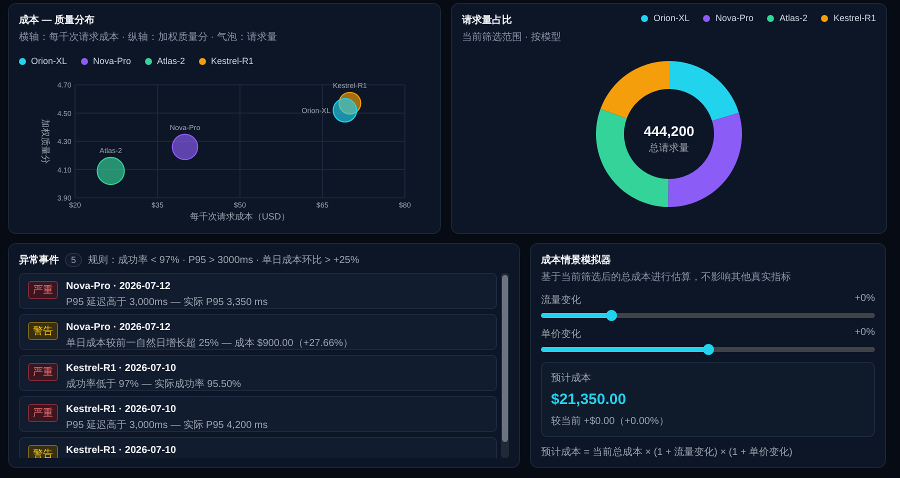 This screenshot has width=900, height=478. I want to click on severity-badge: 警告, so click(43, 331).